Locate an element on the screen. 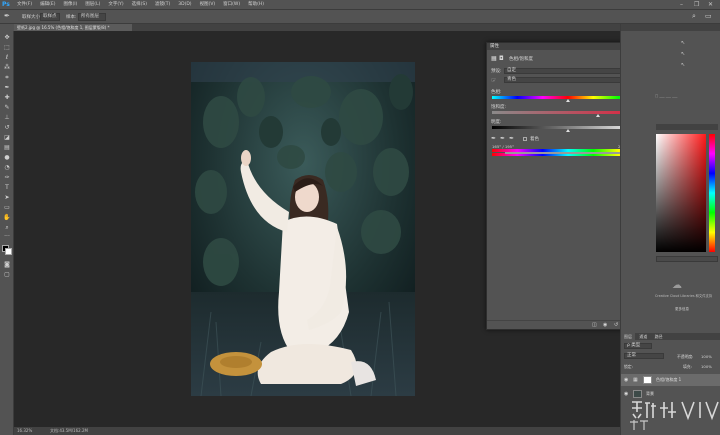 The width and height of the screenshot is (720, 435). move-icon: ✥ is located at coordinates (7, 38).